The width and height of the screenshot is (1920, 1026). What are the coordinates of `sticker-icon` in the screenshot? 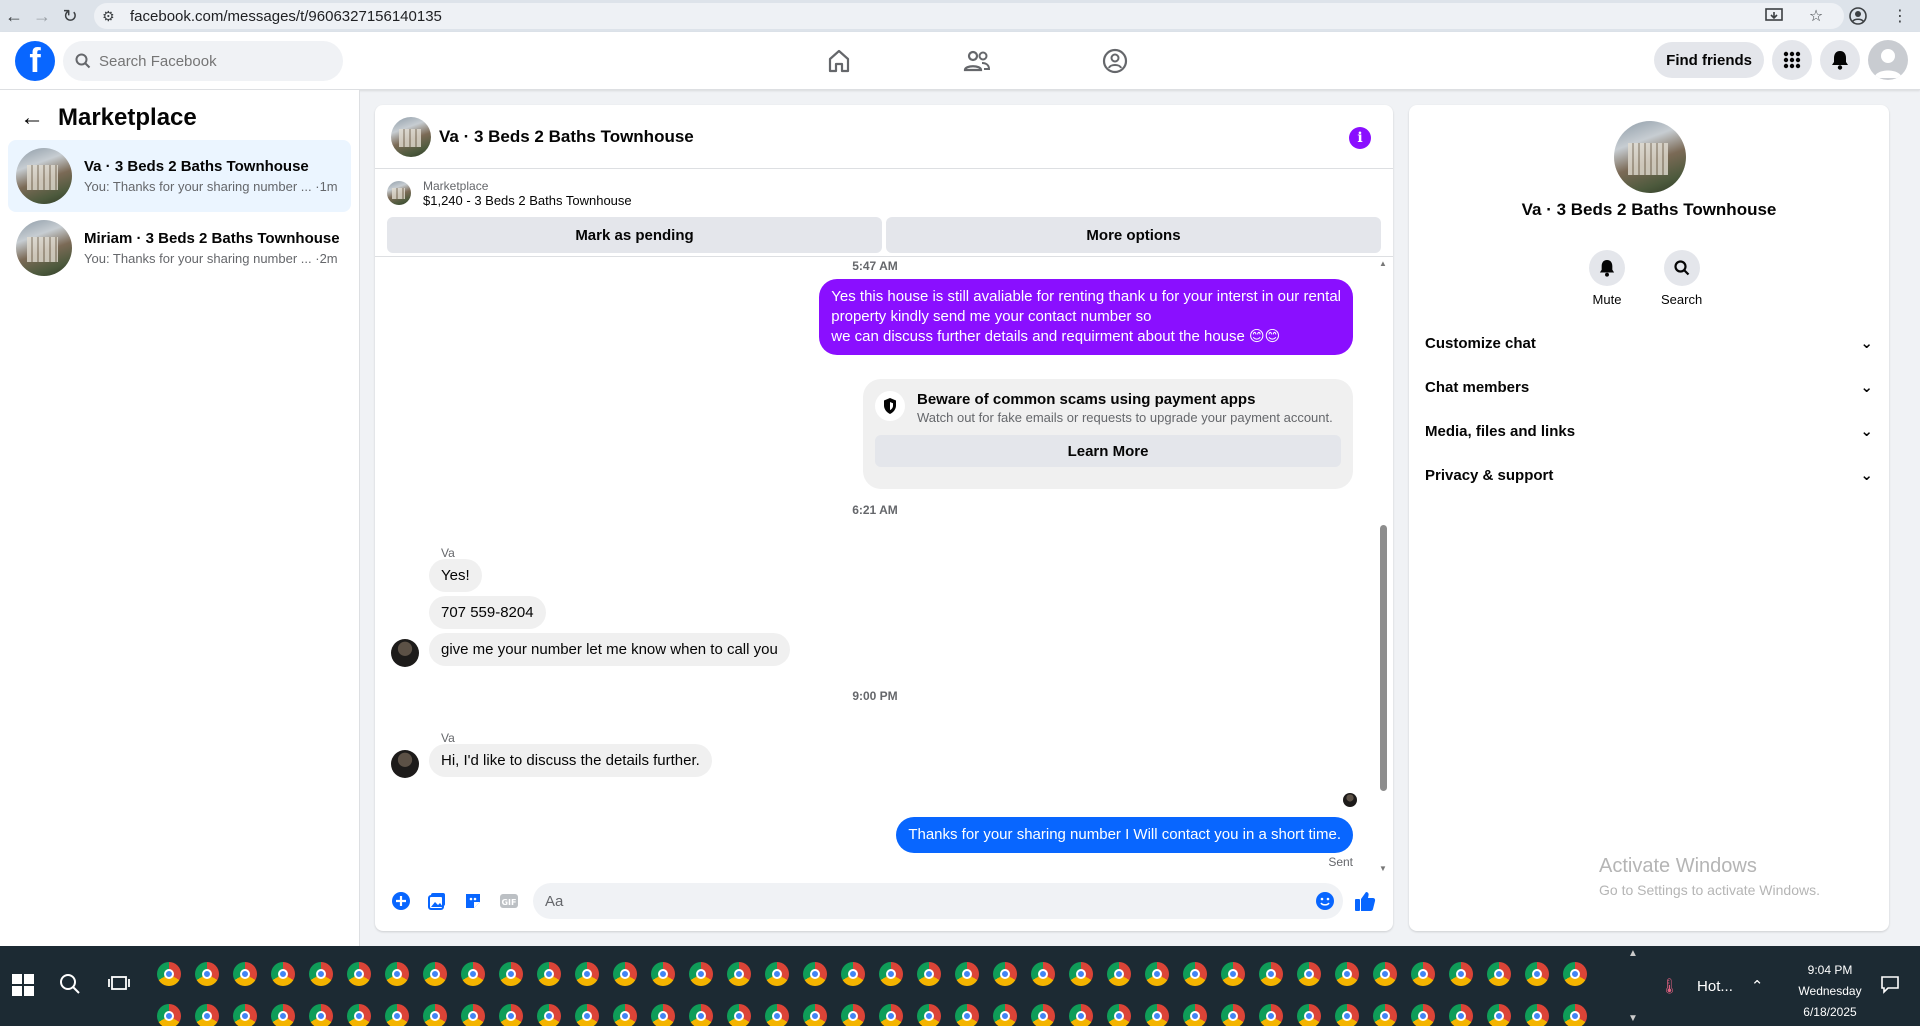 It's located at (473, 901).